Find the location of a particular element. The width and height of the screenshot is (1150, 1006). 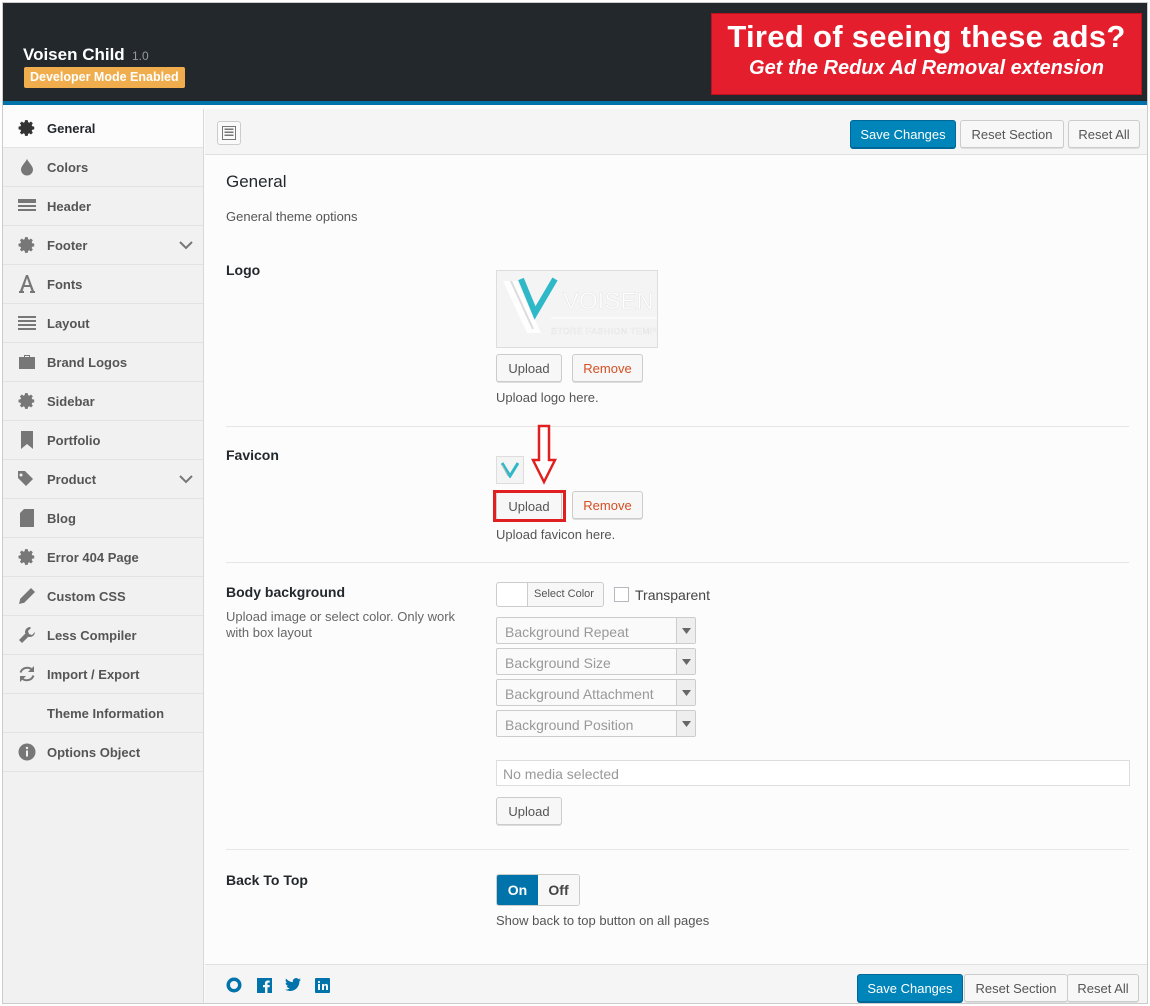

sidebar-item-error-404: Error 404 Page is located at coordinates (103, 557).